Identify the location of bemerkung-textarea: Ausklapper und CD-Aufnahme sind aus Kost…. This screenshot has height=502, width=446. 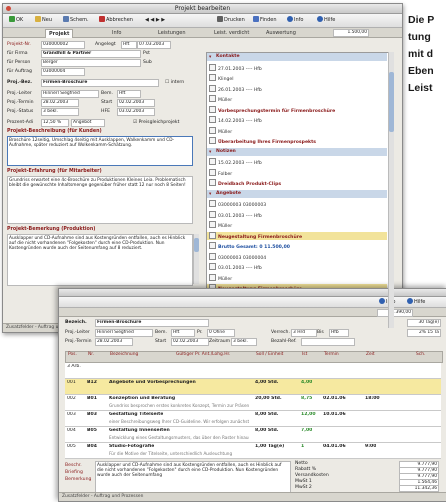
(100, 260).